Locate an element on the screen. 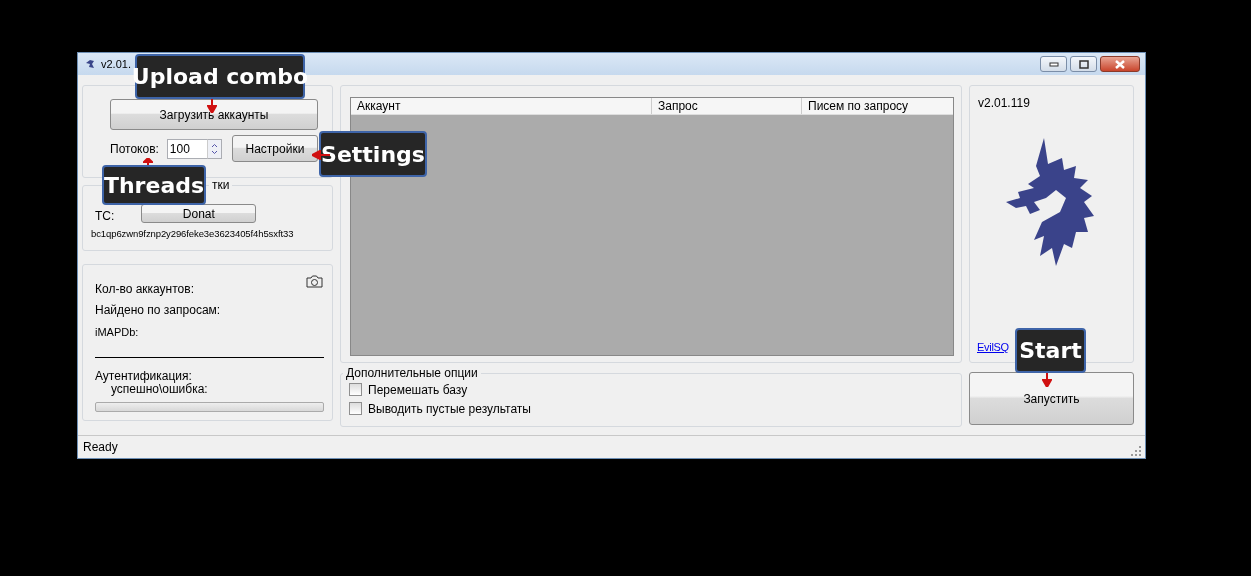 The width and height of the screenshot is (1251, 576). btc-address: bc1qp6zwn9fznp2y296feke3e3623405f4h5sxft33 is located at coordinates (193, 233).